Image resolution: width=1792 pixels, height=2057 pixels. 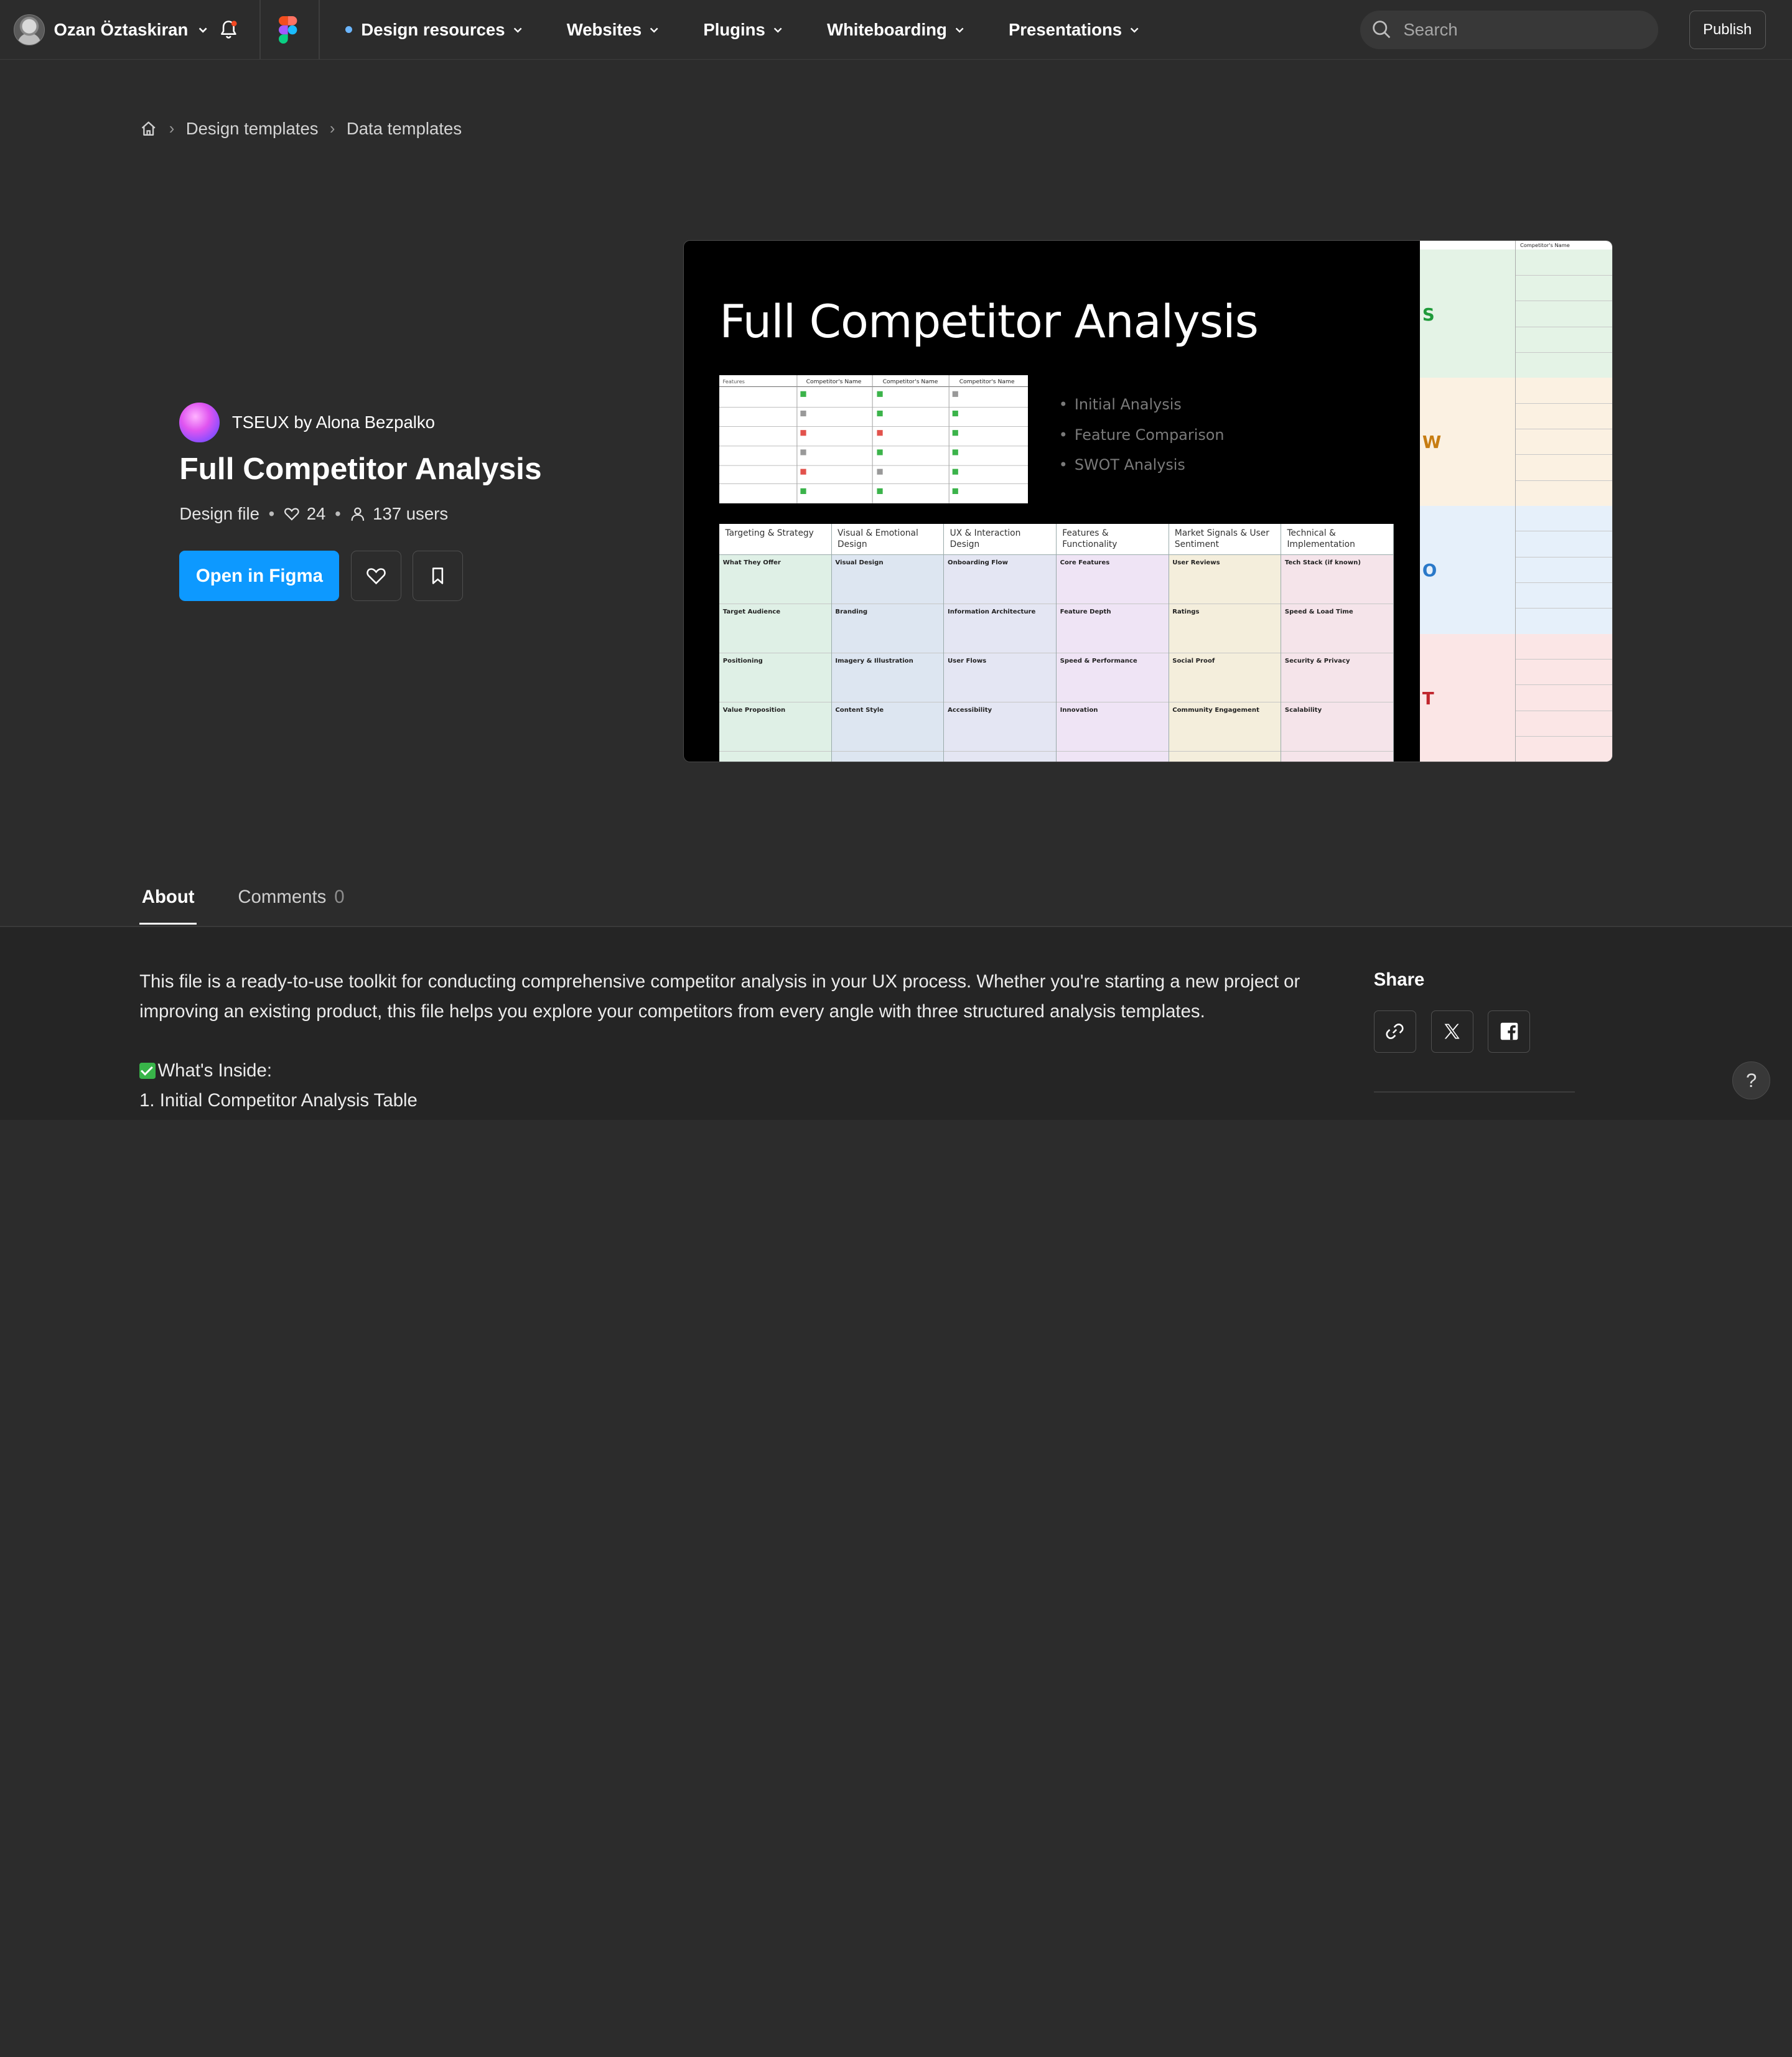 What do you see at coordinates (1079, 710) in the screenshot?
I see `preview-grid-cell-title: Innovation` at bounding box center [1079, 710].